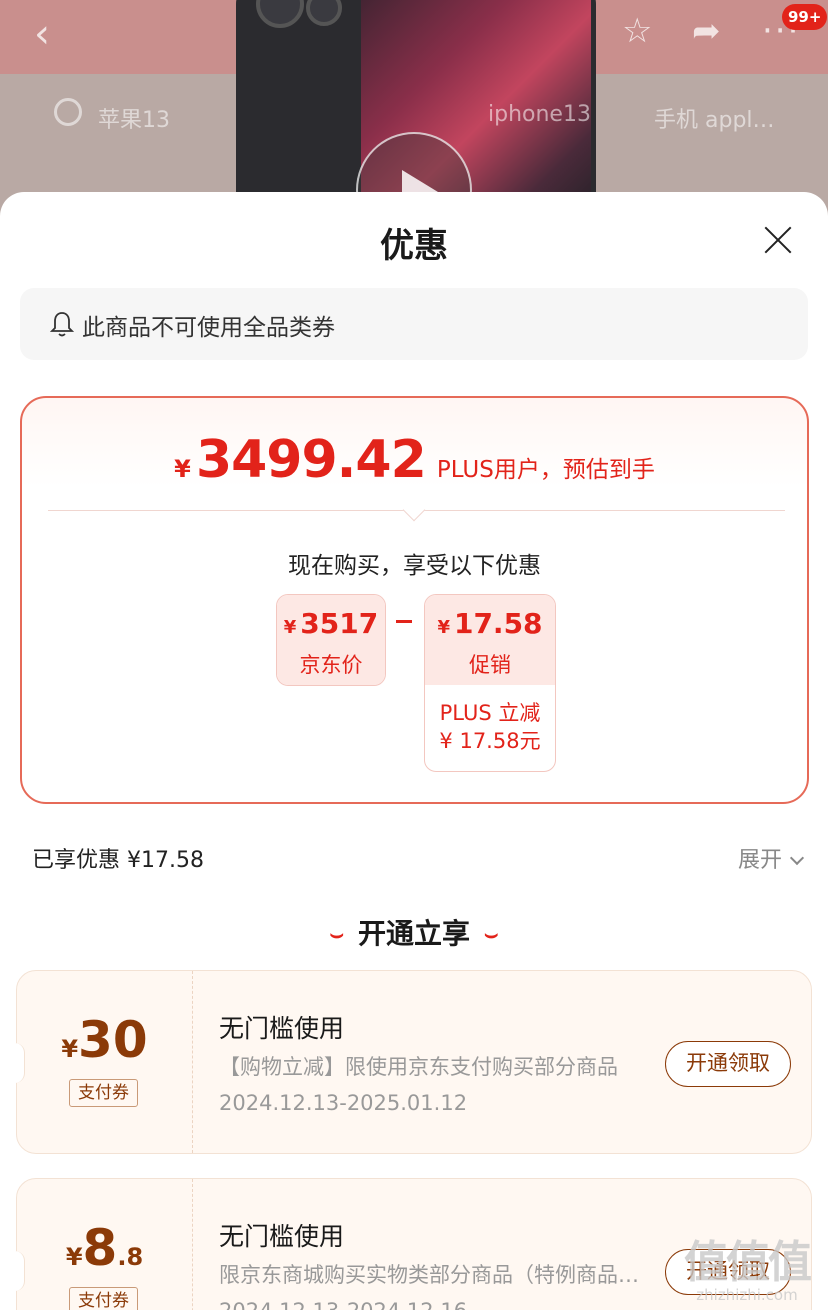 The image size is (828, 1310). I want to click on search-chip: iphone13, so click(539, 114).